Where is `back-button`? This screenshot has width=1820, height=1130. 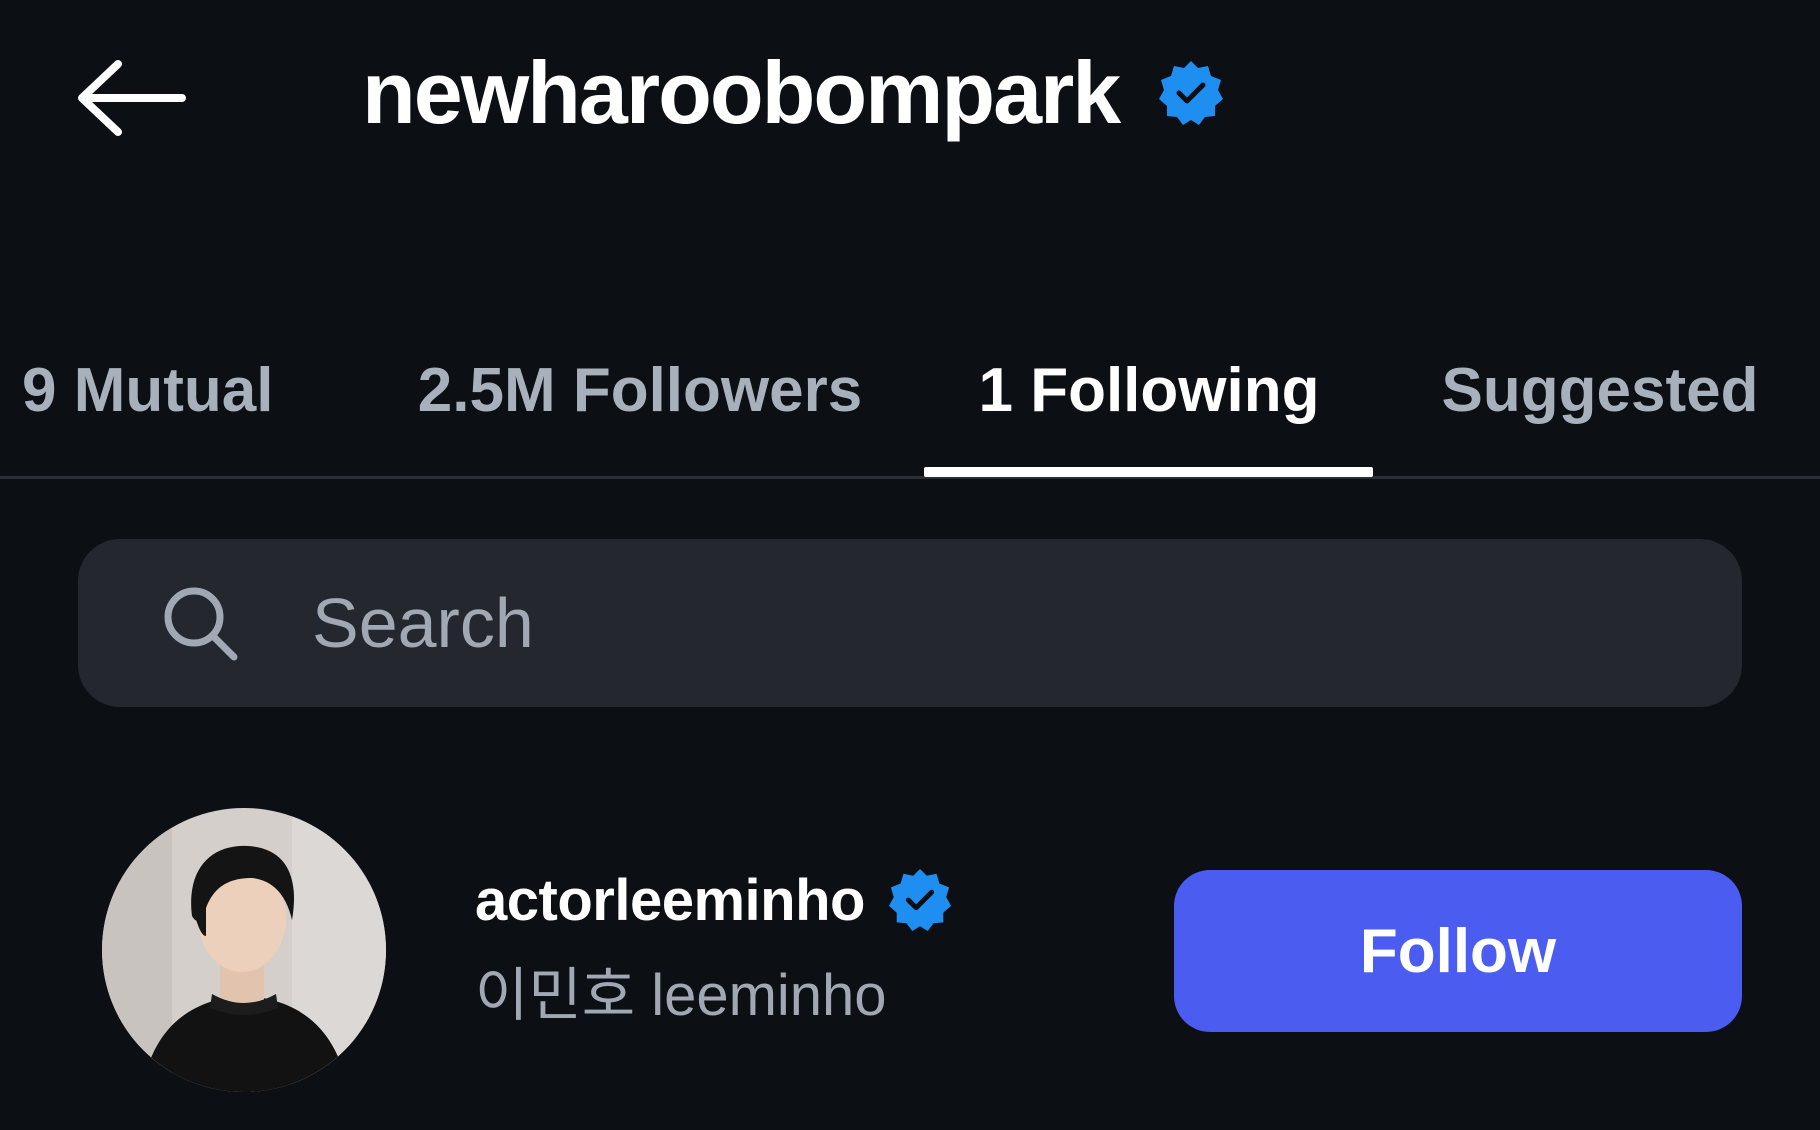 back-button is located at coordinates (140, 98).